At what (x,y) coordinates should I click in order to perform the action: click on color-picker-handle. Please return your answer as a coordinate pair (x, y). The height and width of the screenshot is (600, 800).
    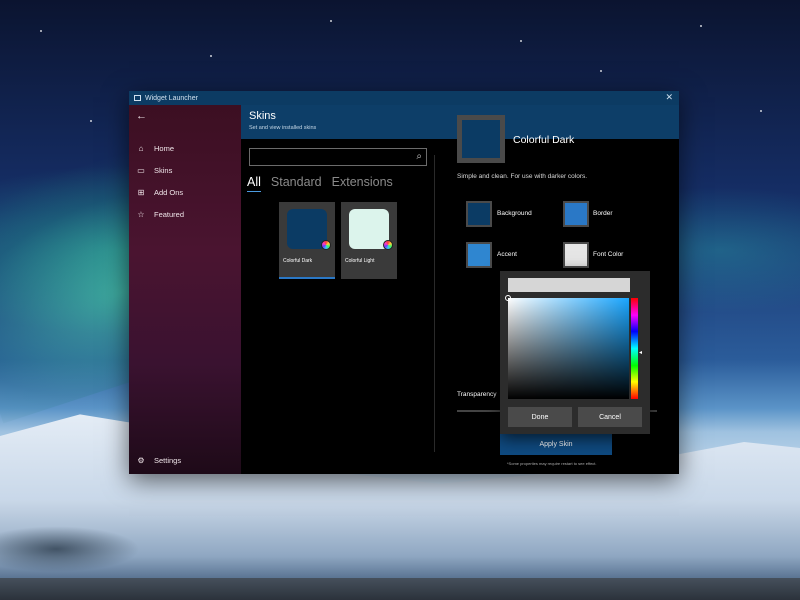
    Looking at the image, I should click on (508, 298).